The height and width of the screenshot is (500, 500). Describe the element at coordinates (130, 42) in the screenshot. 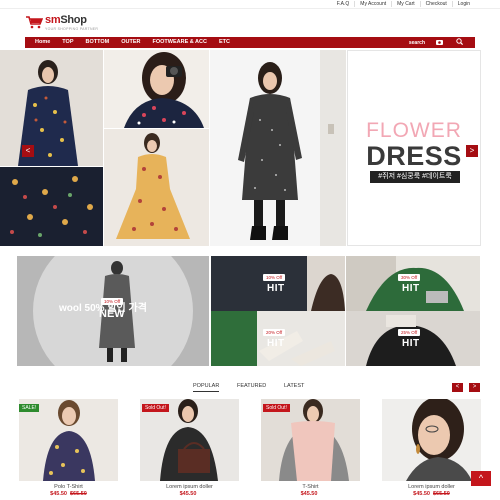

I see `nav-item-outer: OUTER` at that location.